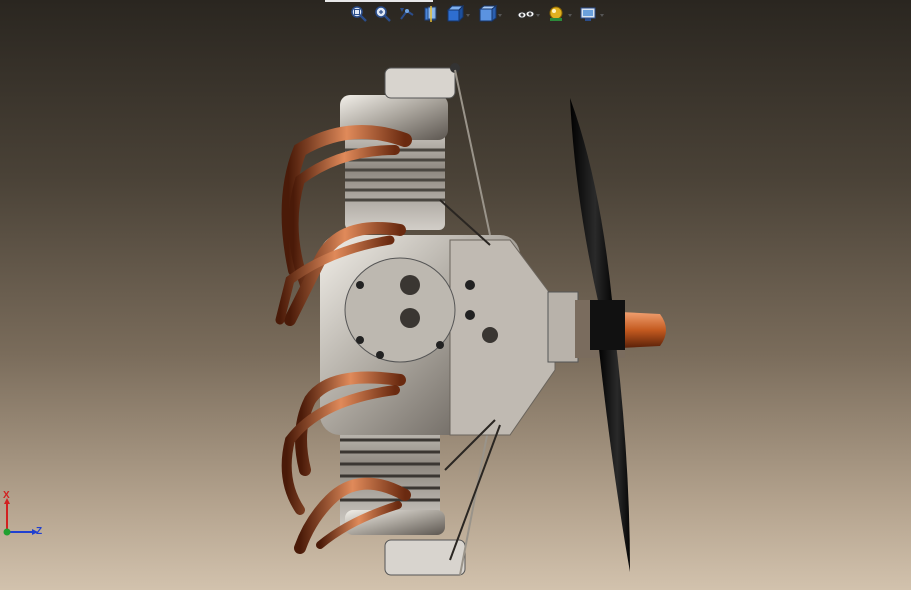  What do you see at coordinates (39, 531) in the screenshot?
I see `triad-z-label: Z` at bounding box center [39, 531].